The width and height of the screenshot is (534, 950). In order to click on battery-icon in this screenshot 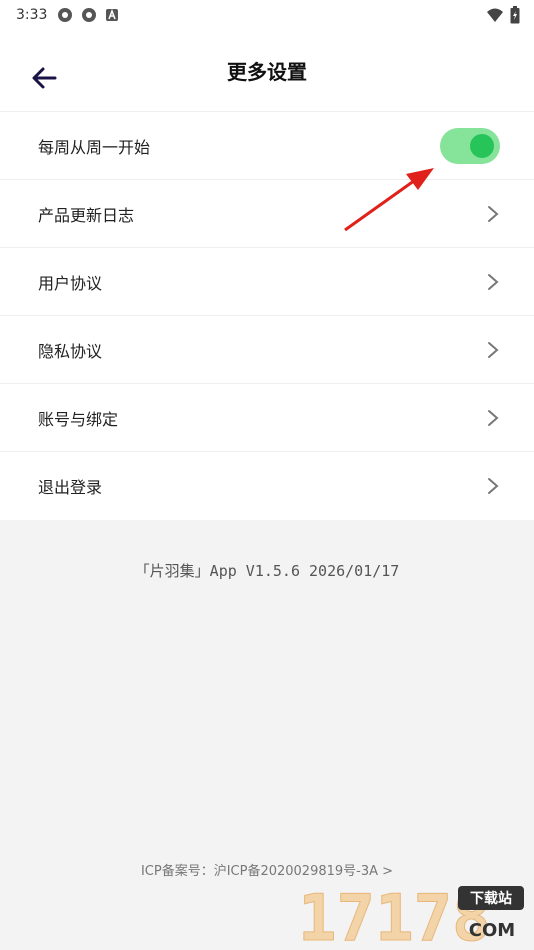, I will do `click(515, 15)`.